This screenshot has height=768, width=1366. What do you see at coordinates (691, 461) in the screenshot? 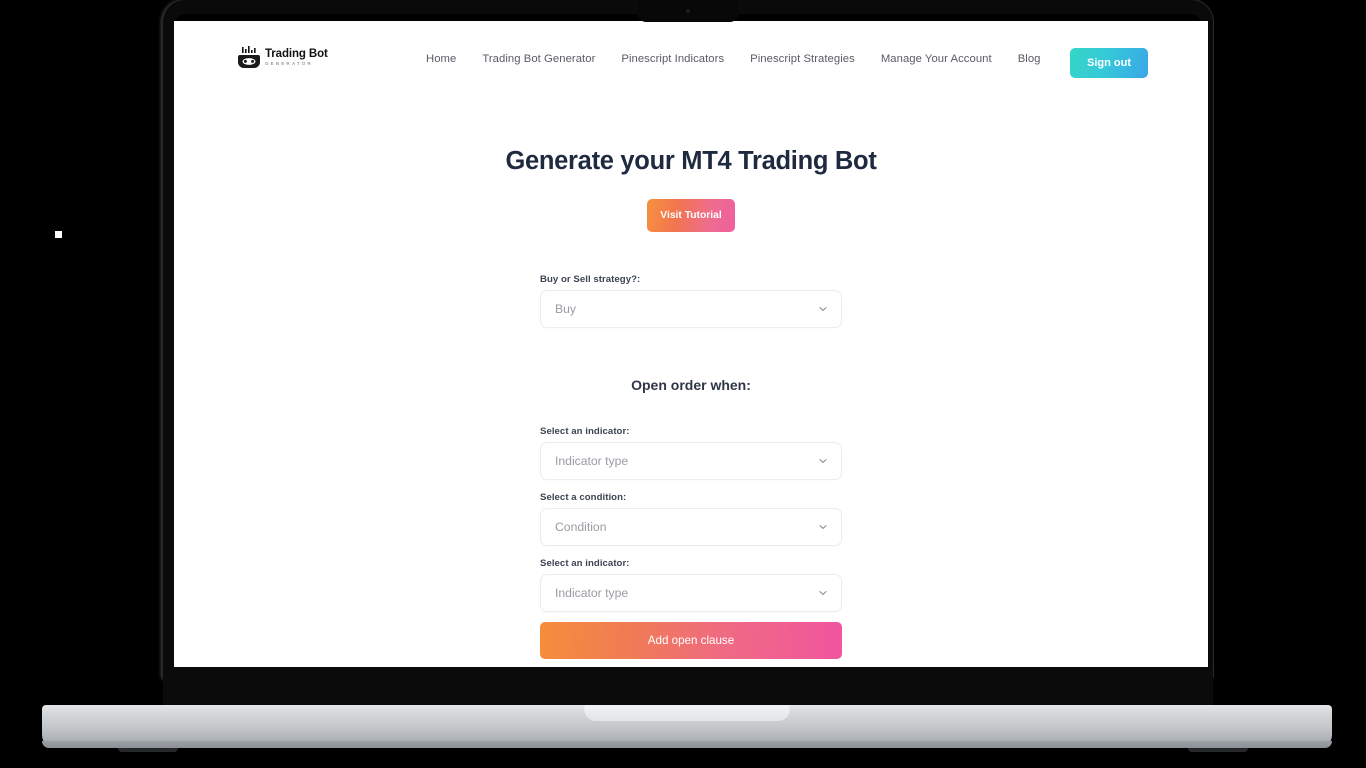
I see `indicator-one-select: Indicator type` at bounding box center [691, 461].